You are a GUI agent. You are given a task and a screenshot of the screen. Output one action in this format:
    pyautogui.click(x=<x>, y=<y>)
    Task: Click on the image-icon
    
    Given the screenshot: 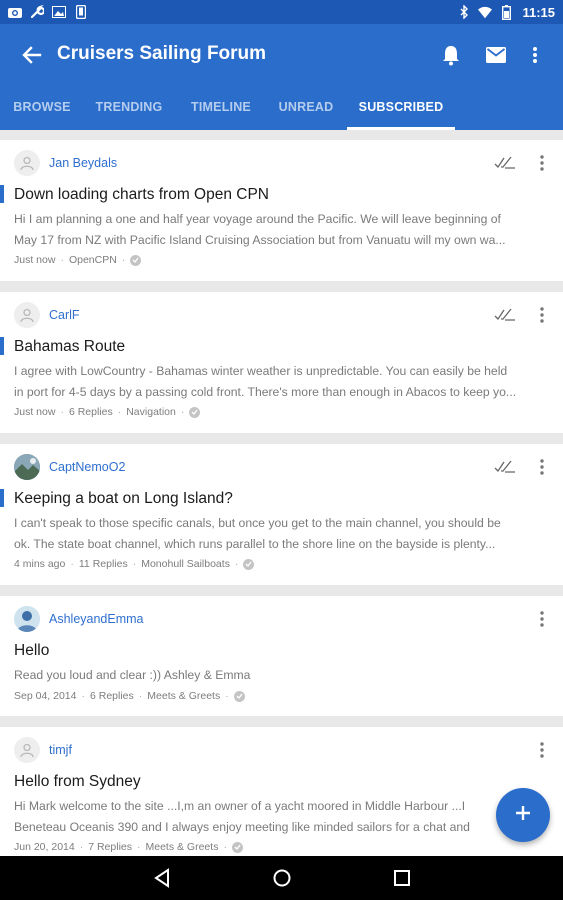 What is the action you would take?
    pyautogui.click(x=59, y=12)
    